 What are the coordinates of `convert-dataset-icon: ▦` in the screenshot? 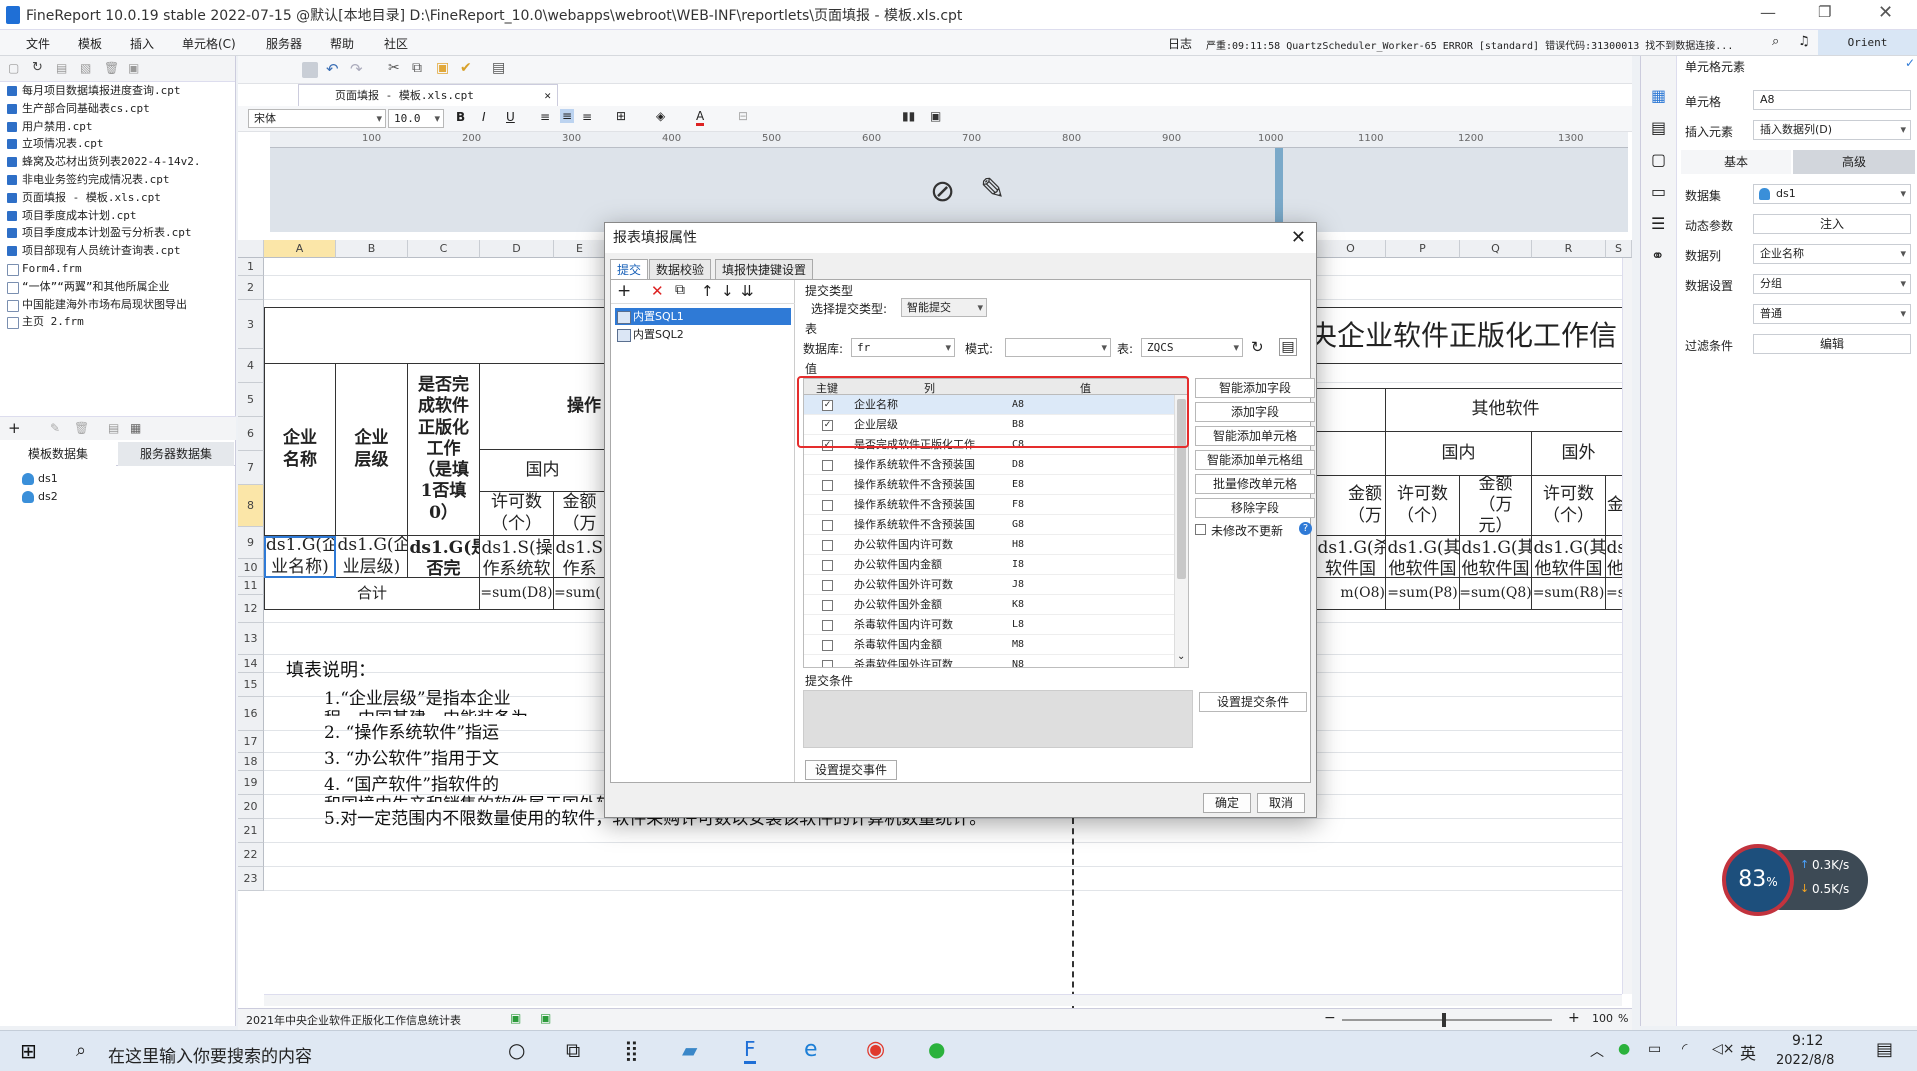 It's located at (135, 428).